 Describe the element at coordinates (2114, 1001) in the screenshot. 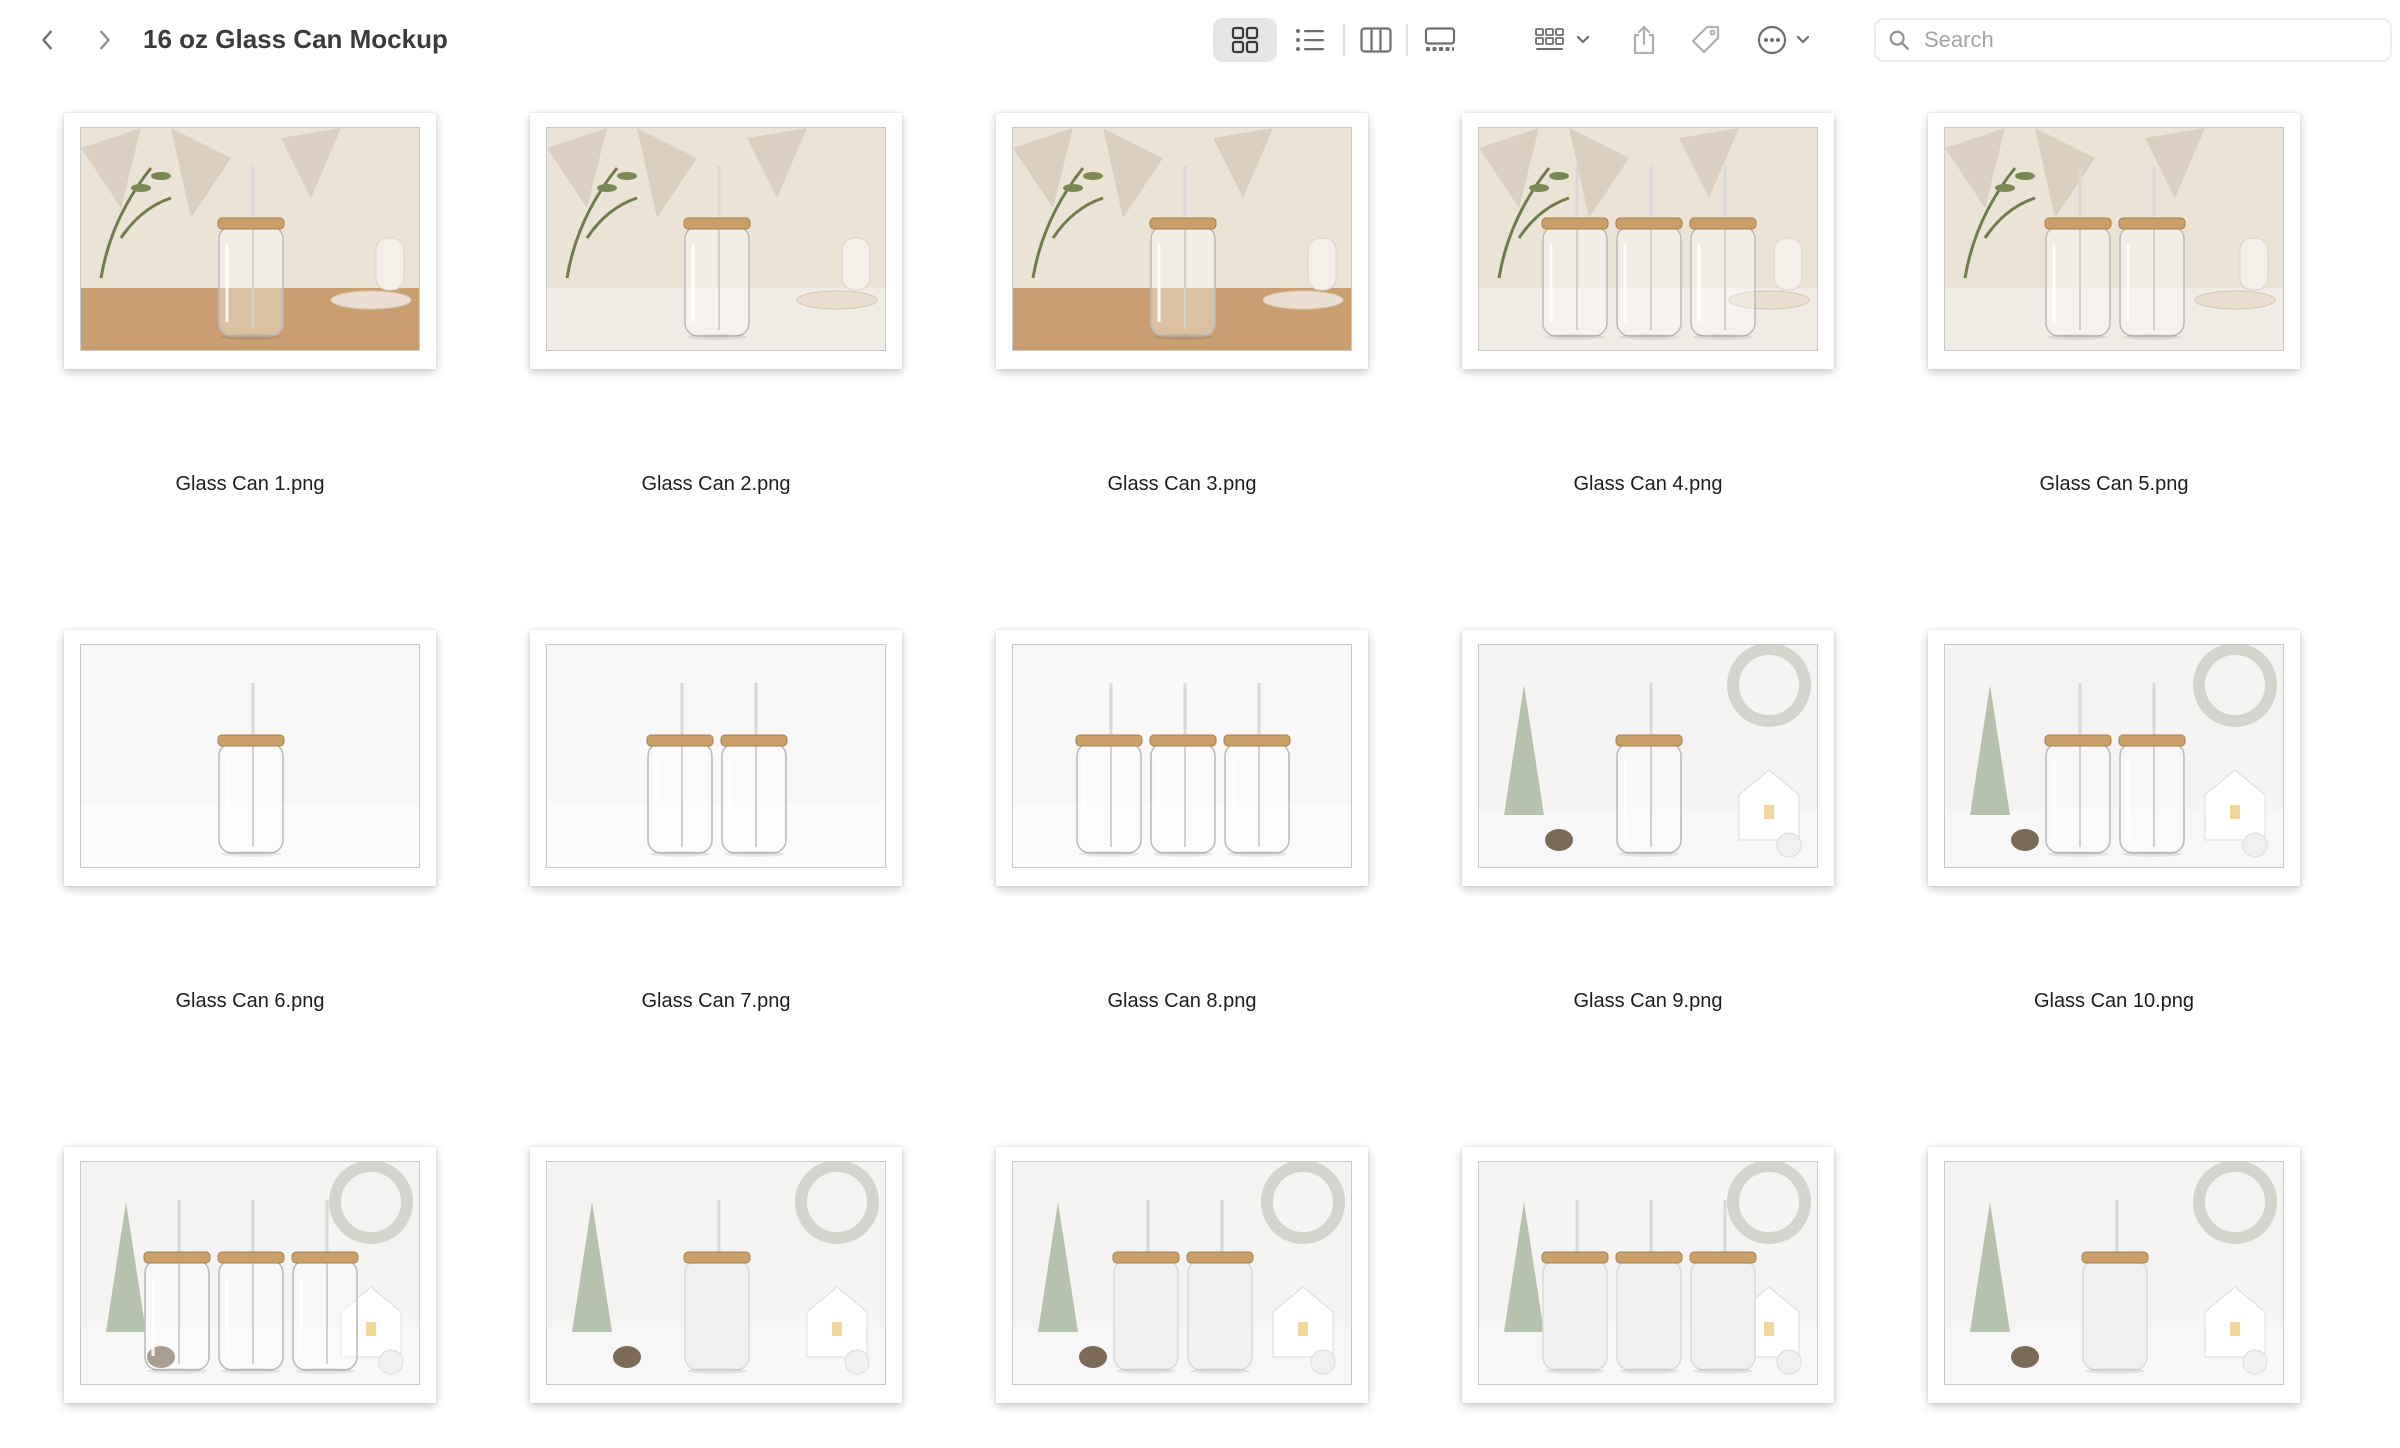

I see `file-name-label: Glass Can 10.png` at that location.